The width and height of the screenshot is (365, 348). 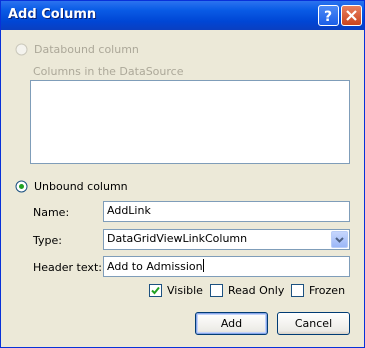 What do you see at coordinates (67, 267) in the screenshot?
I see `header-text-label: Header text:` at bounding box center [67, 267].